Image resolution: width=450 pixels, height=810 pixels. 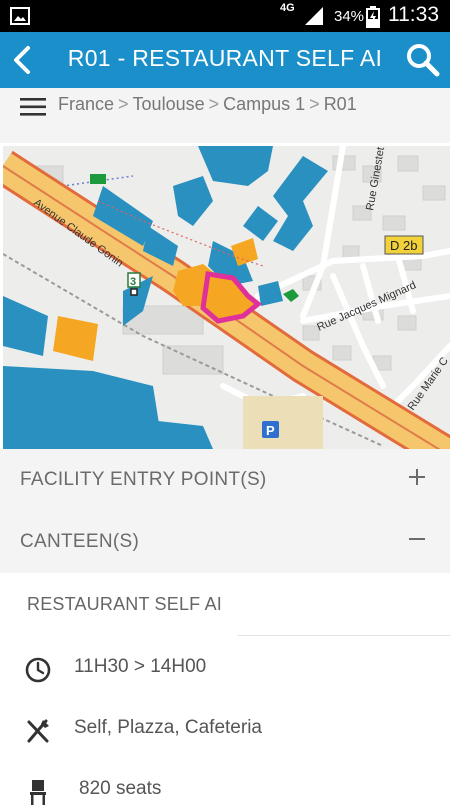 I want to click on section-canteens: CANTEEN(S), so click(x=225, y=542).